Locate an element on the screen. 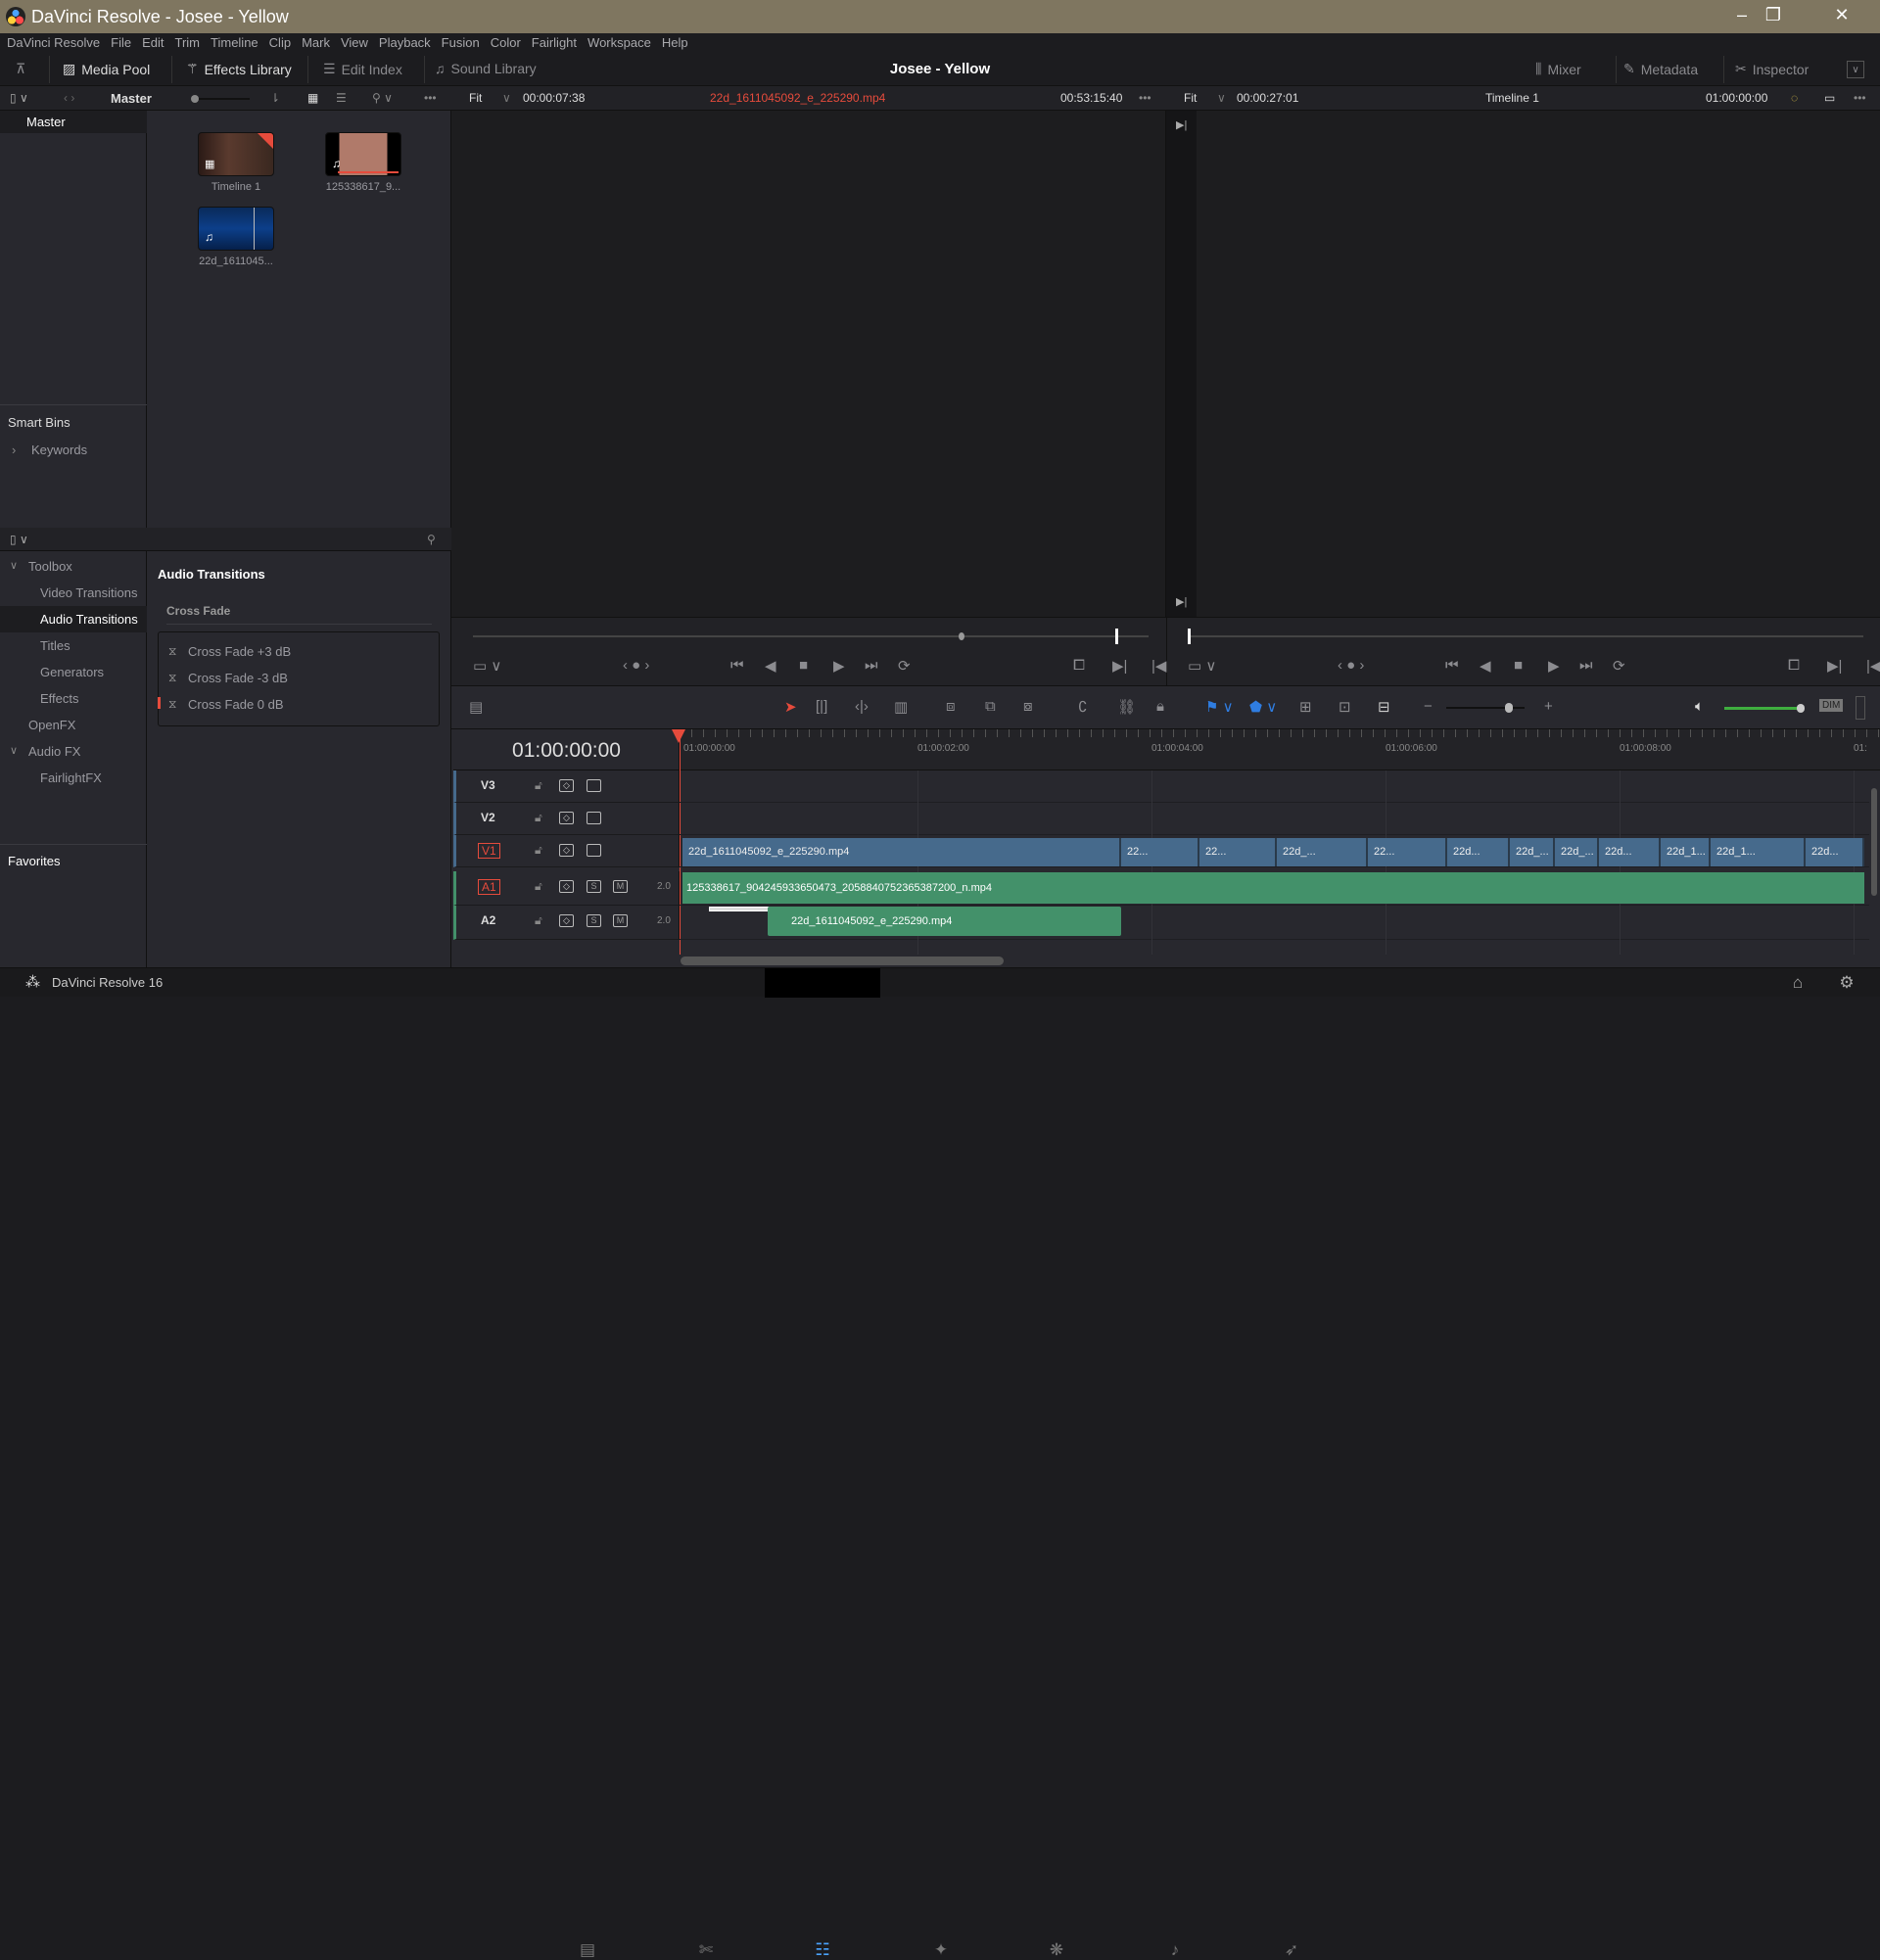 This screenshot has height=1960, width=1880. link-icon: ⛓ is located at coordinates (1126, 707).